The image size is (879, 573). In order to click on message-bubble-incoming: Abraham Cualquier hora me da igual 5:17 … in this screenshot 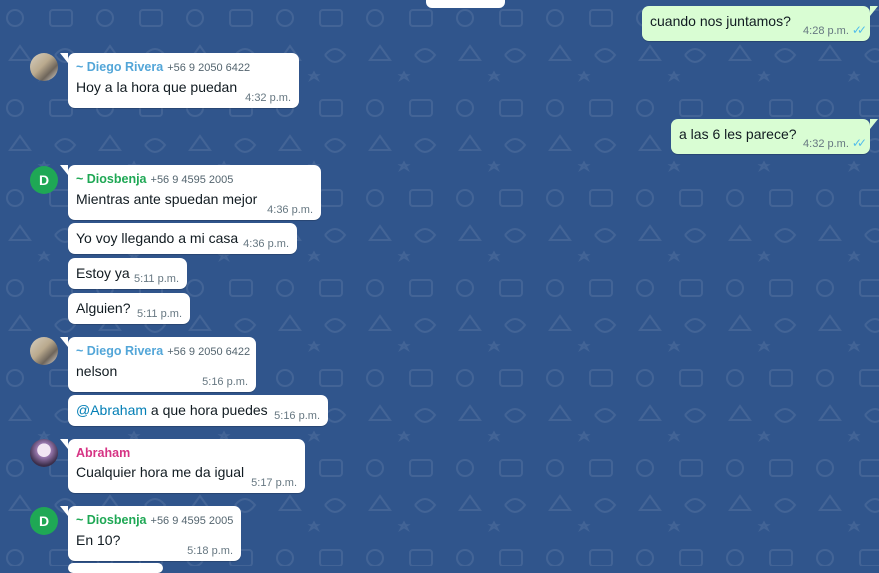, I will do `click(182, 466)`.